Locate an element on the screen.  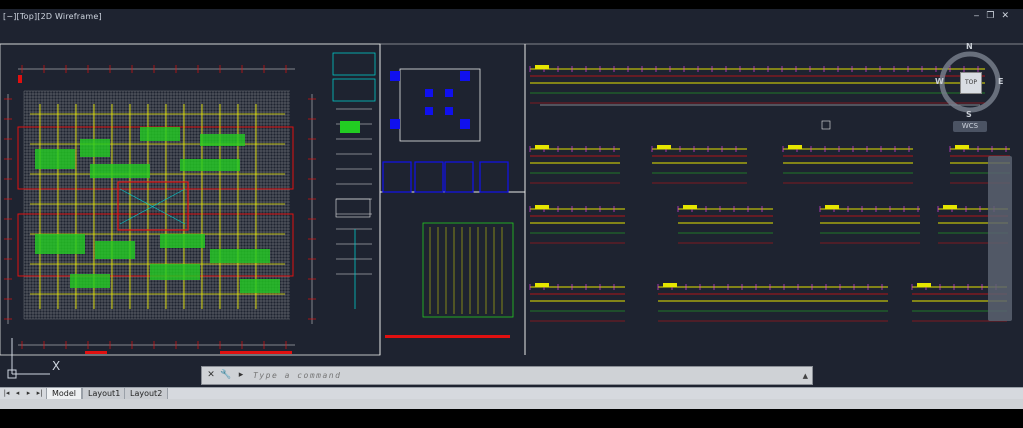
status-bar is located at coordinates (511, 404).